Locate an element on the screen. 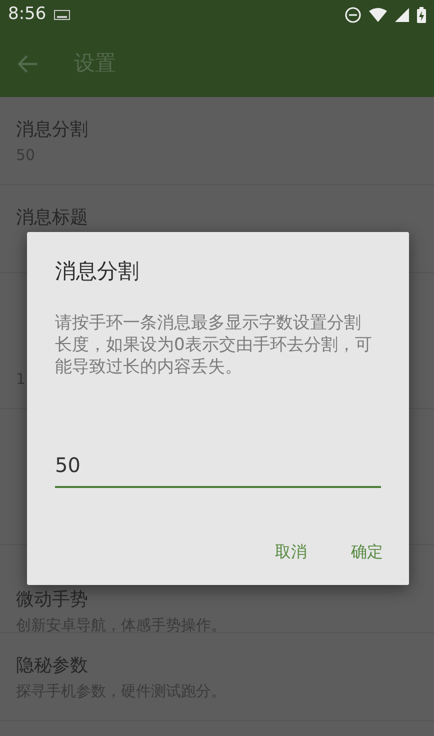  status-time: 8:56 is located at coordinates (27, 14).